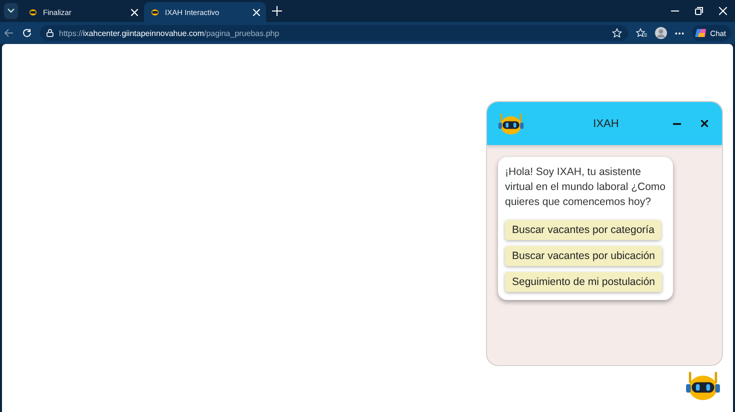 The width and height of the screenshot is (735, 412). Describe the element at coordinates (606, 124) in the screenshot. I see `chat-title: IXAH` at that location.